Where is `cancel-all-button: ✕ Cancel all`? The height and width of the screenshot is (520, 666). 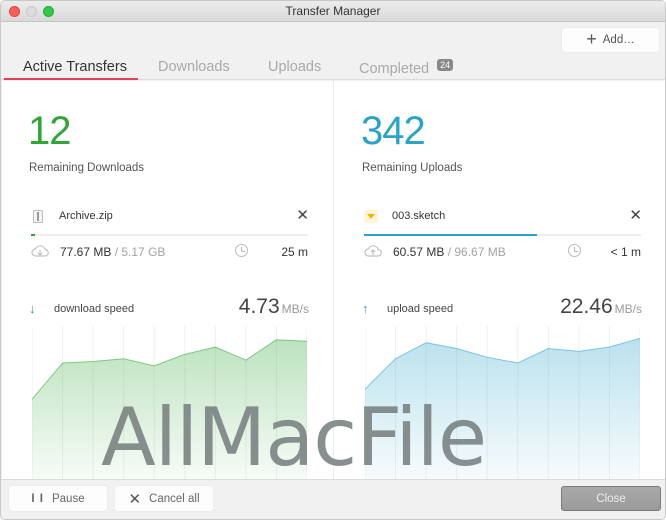
cancel-all-button: ✕ Cancel all is located at coordinates (164, 498).